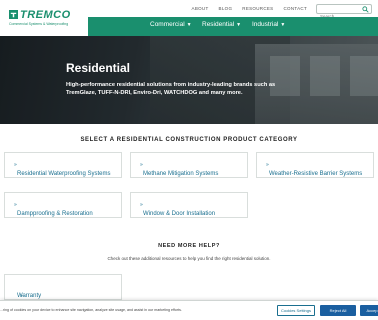  I want to click on category-card-weather-barrier: Weather-Resistive Barrier Systems», so click(315, 165).